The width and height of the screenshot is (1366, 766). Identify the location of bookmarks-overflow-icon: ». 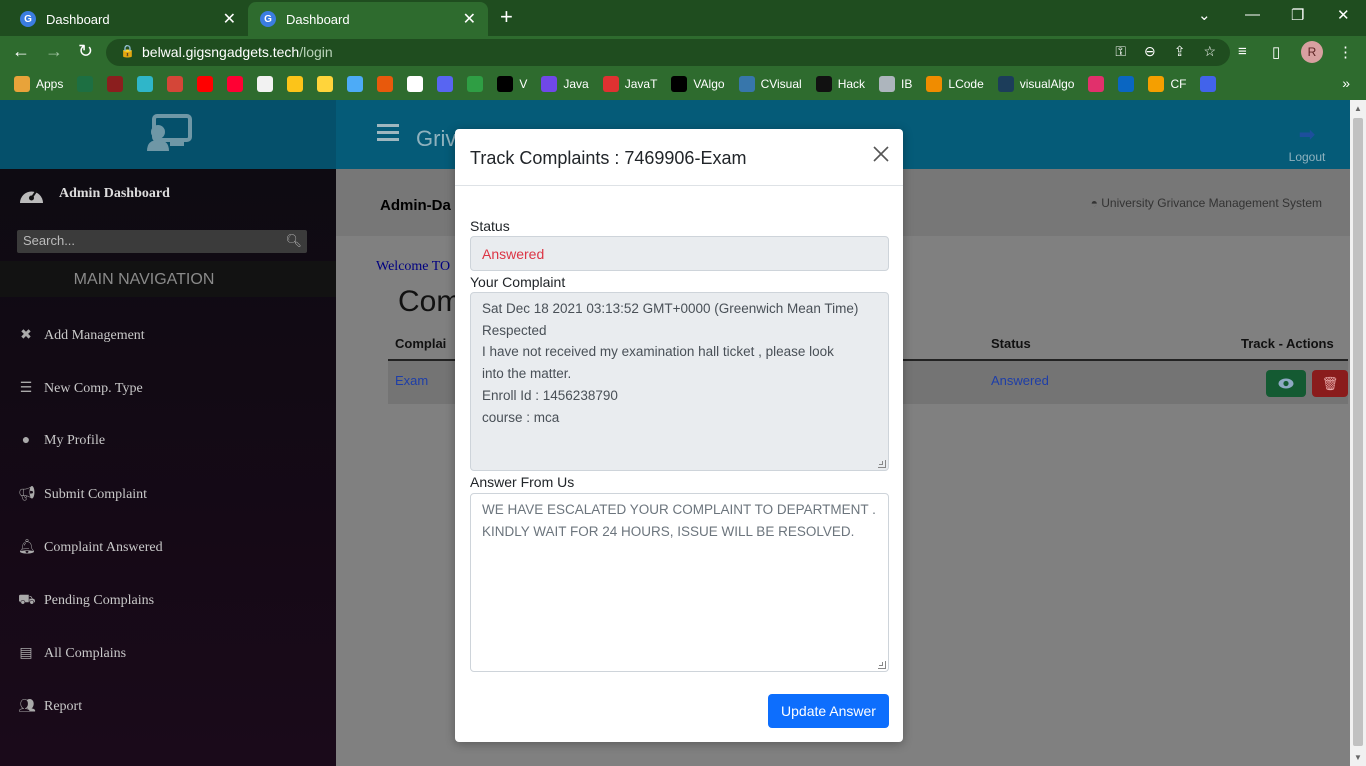
(1346, 83).